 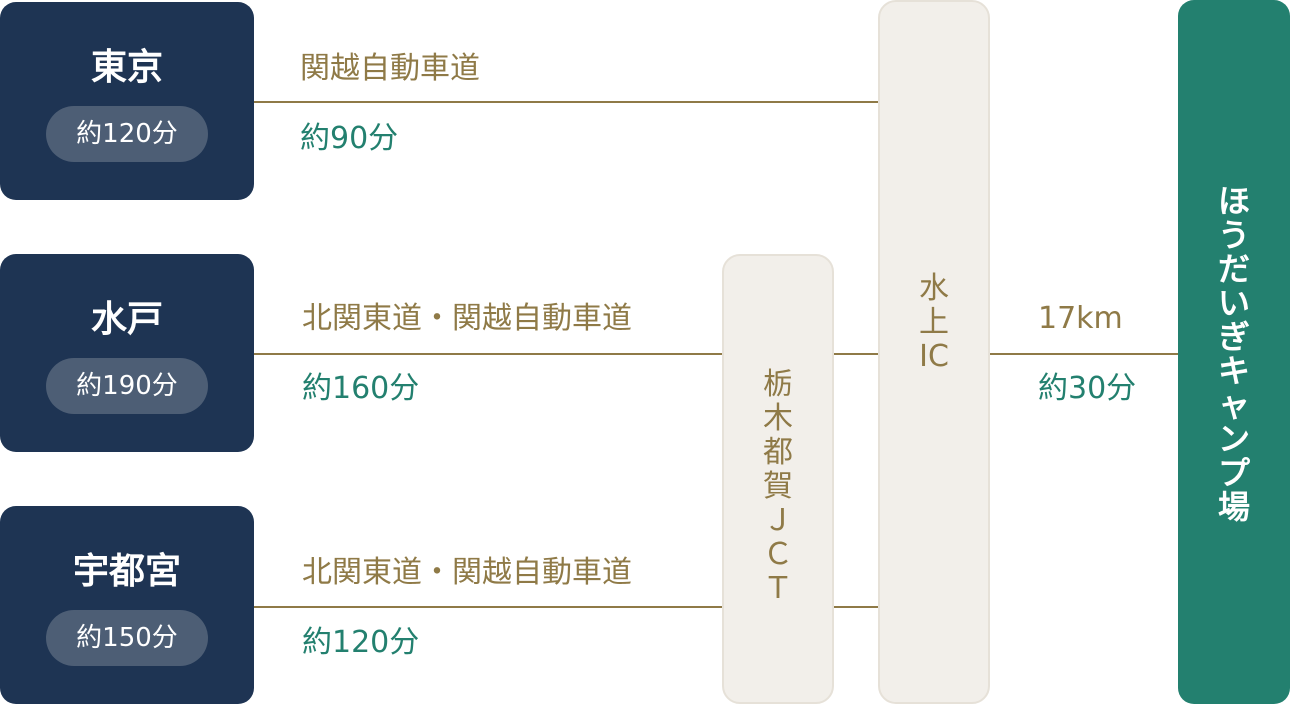 I want to click on origin-city: 宇都宮, so click(x=126, y=571).